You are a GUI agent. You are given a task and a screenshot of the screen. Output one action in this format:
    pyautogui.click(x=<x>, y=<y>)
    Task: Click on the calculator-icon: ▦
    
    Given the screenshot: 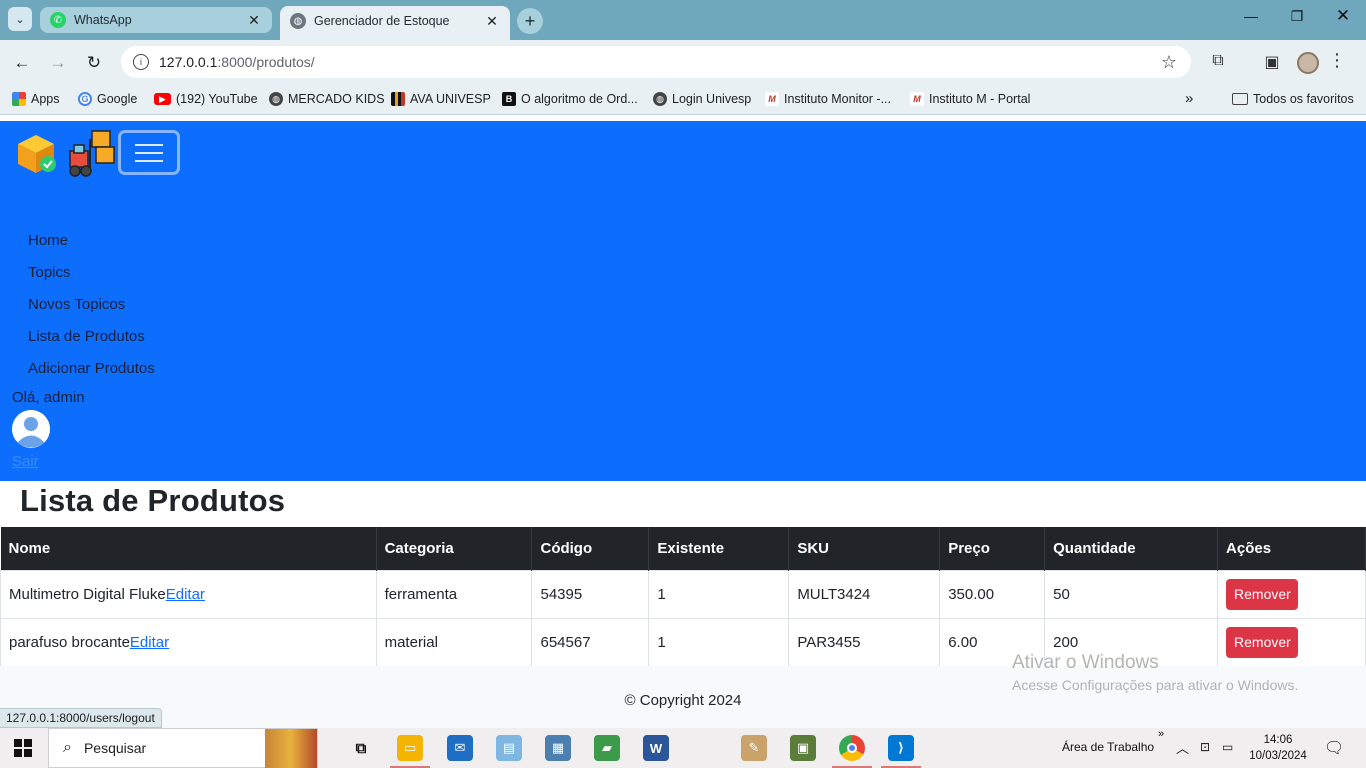 What is the action you would take?
    pyautogui.click(x=558, y=748)
    